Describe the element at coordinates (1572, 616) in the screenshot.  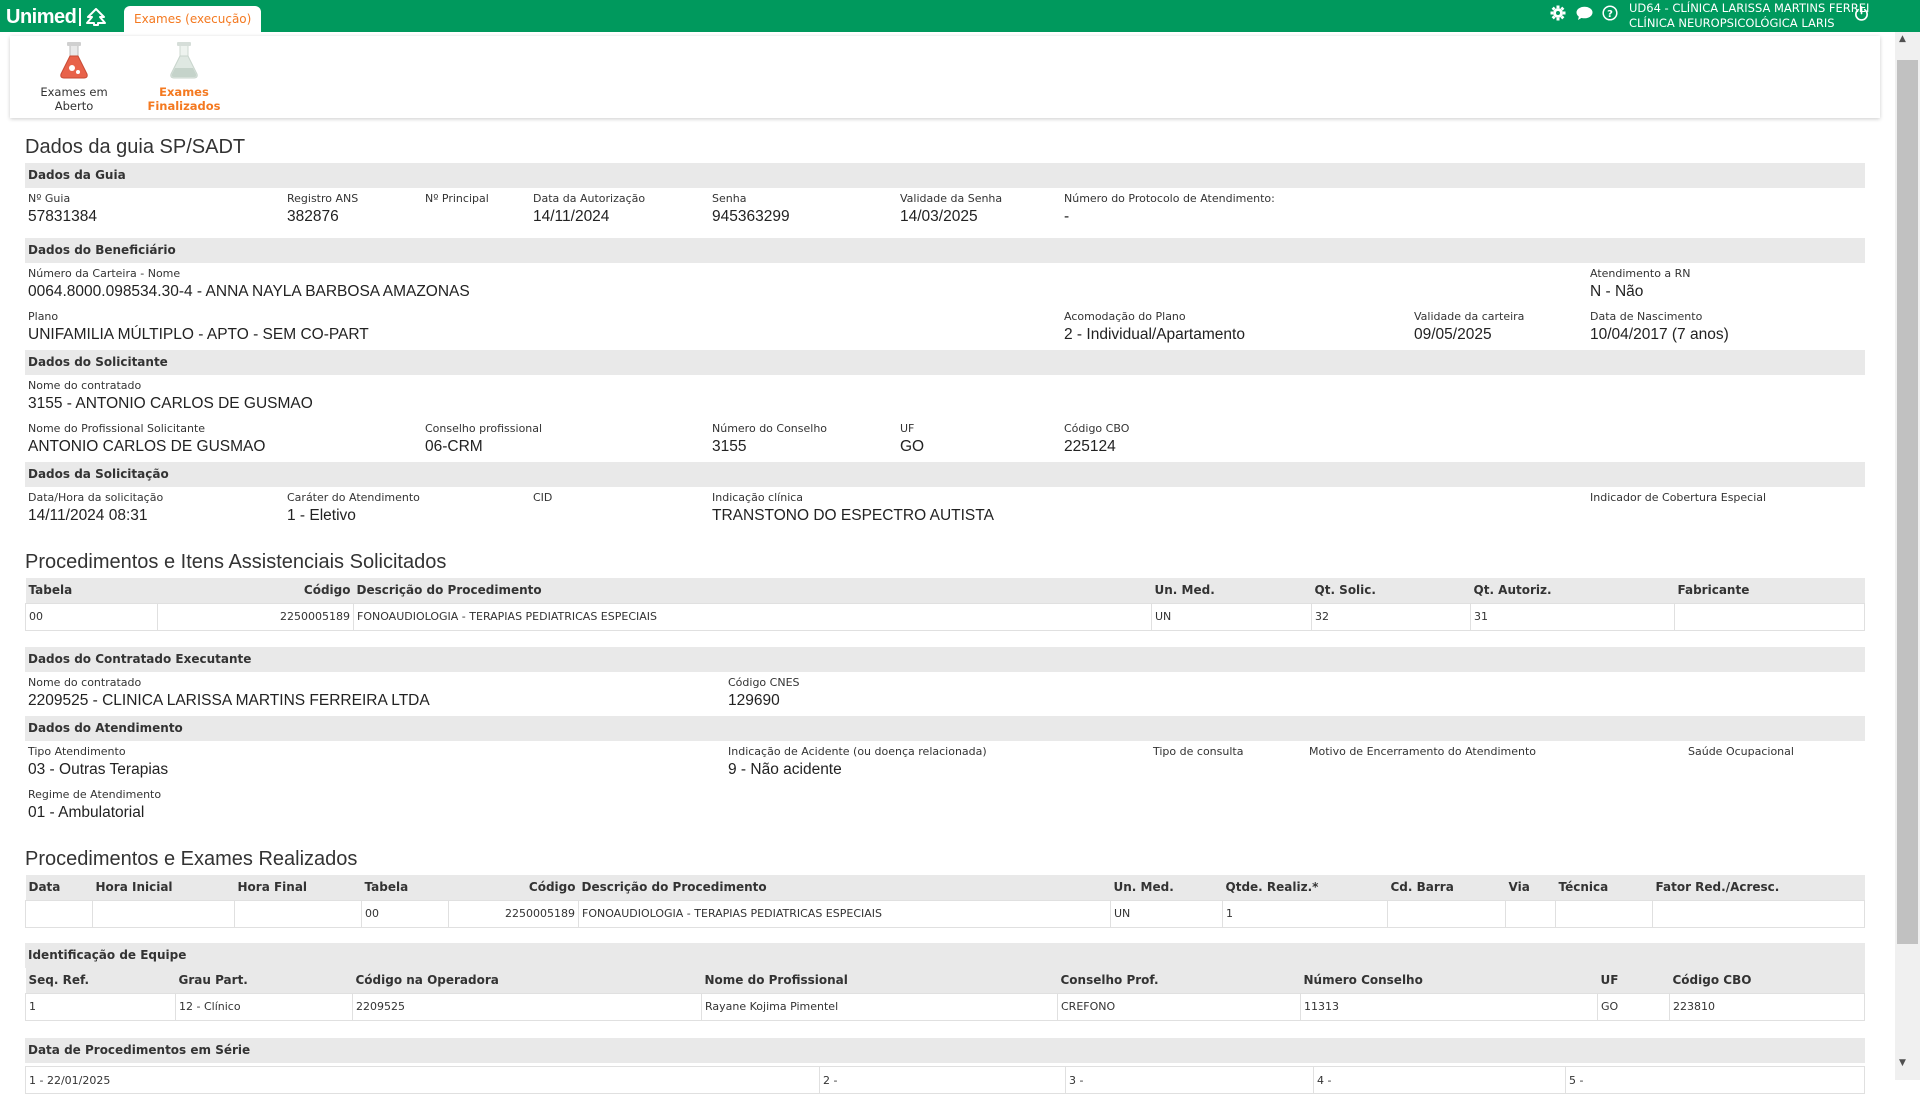
I see `cell-qt-autoriz: 31` at that location.